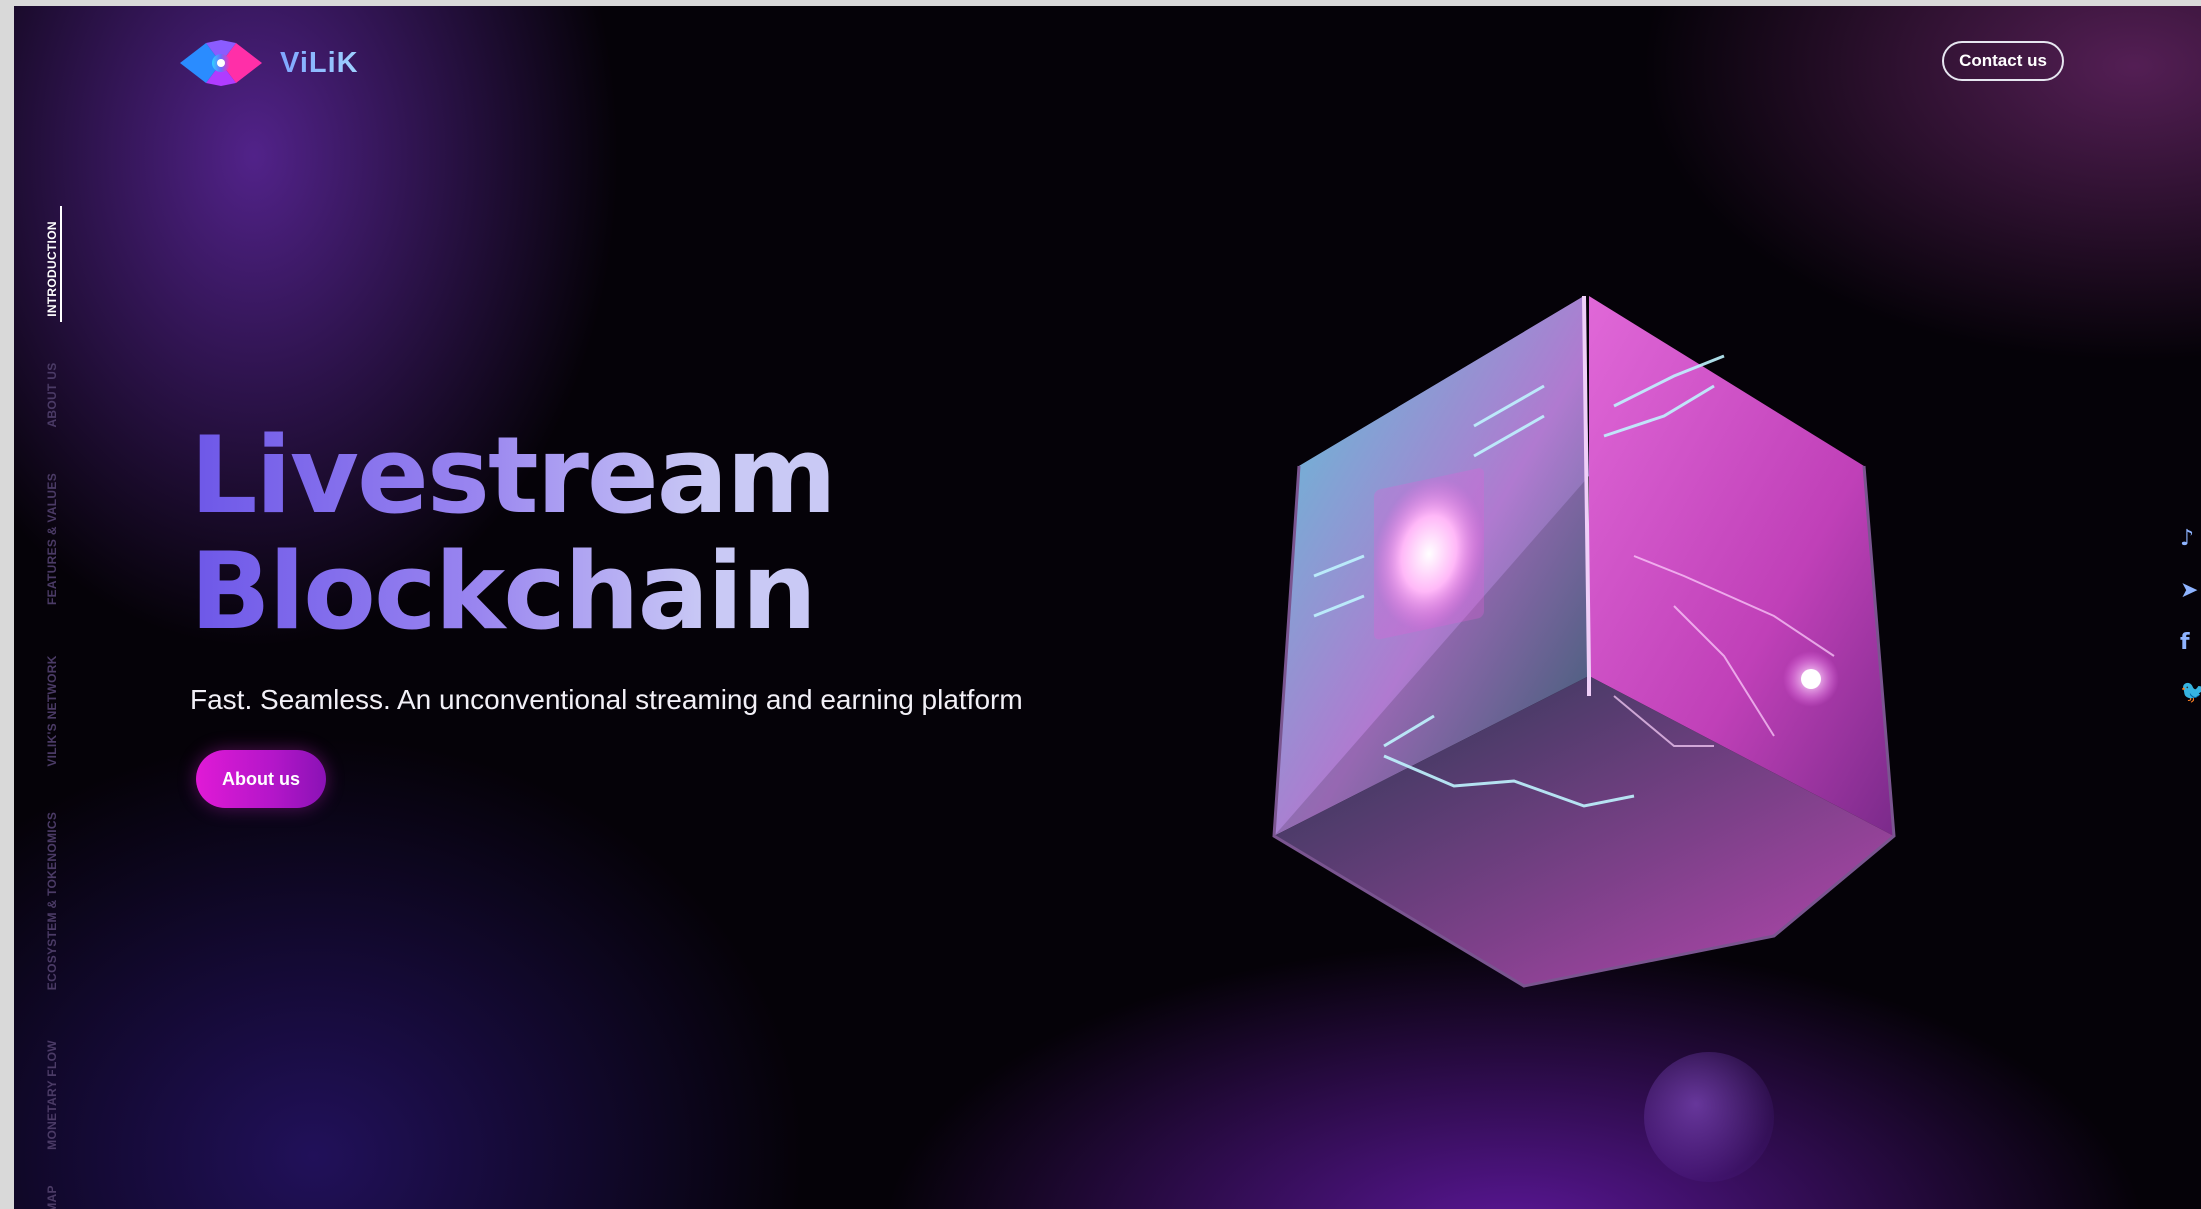  I want to click on hero-title: Livestream Blockchain, so click(512, 534).